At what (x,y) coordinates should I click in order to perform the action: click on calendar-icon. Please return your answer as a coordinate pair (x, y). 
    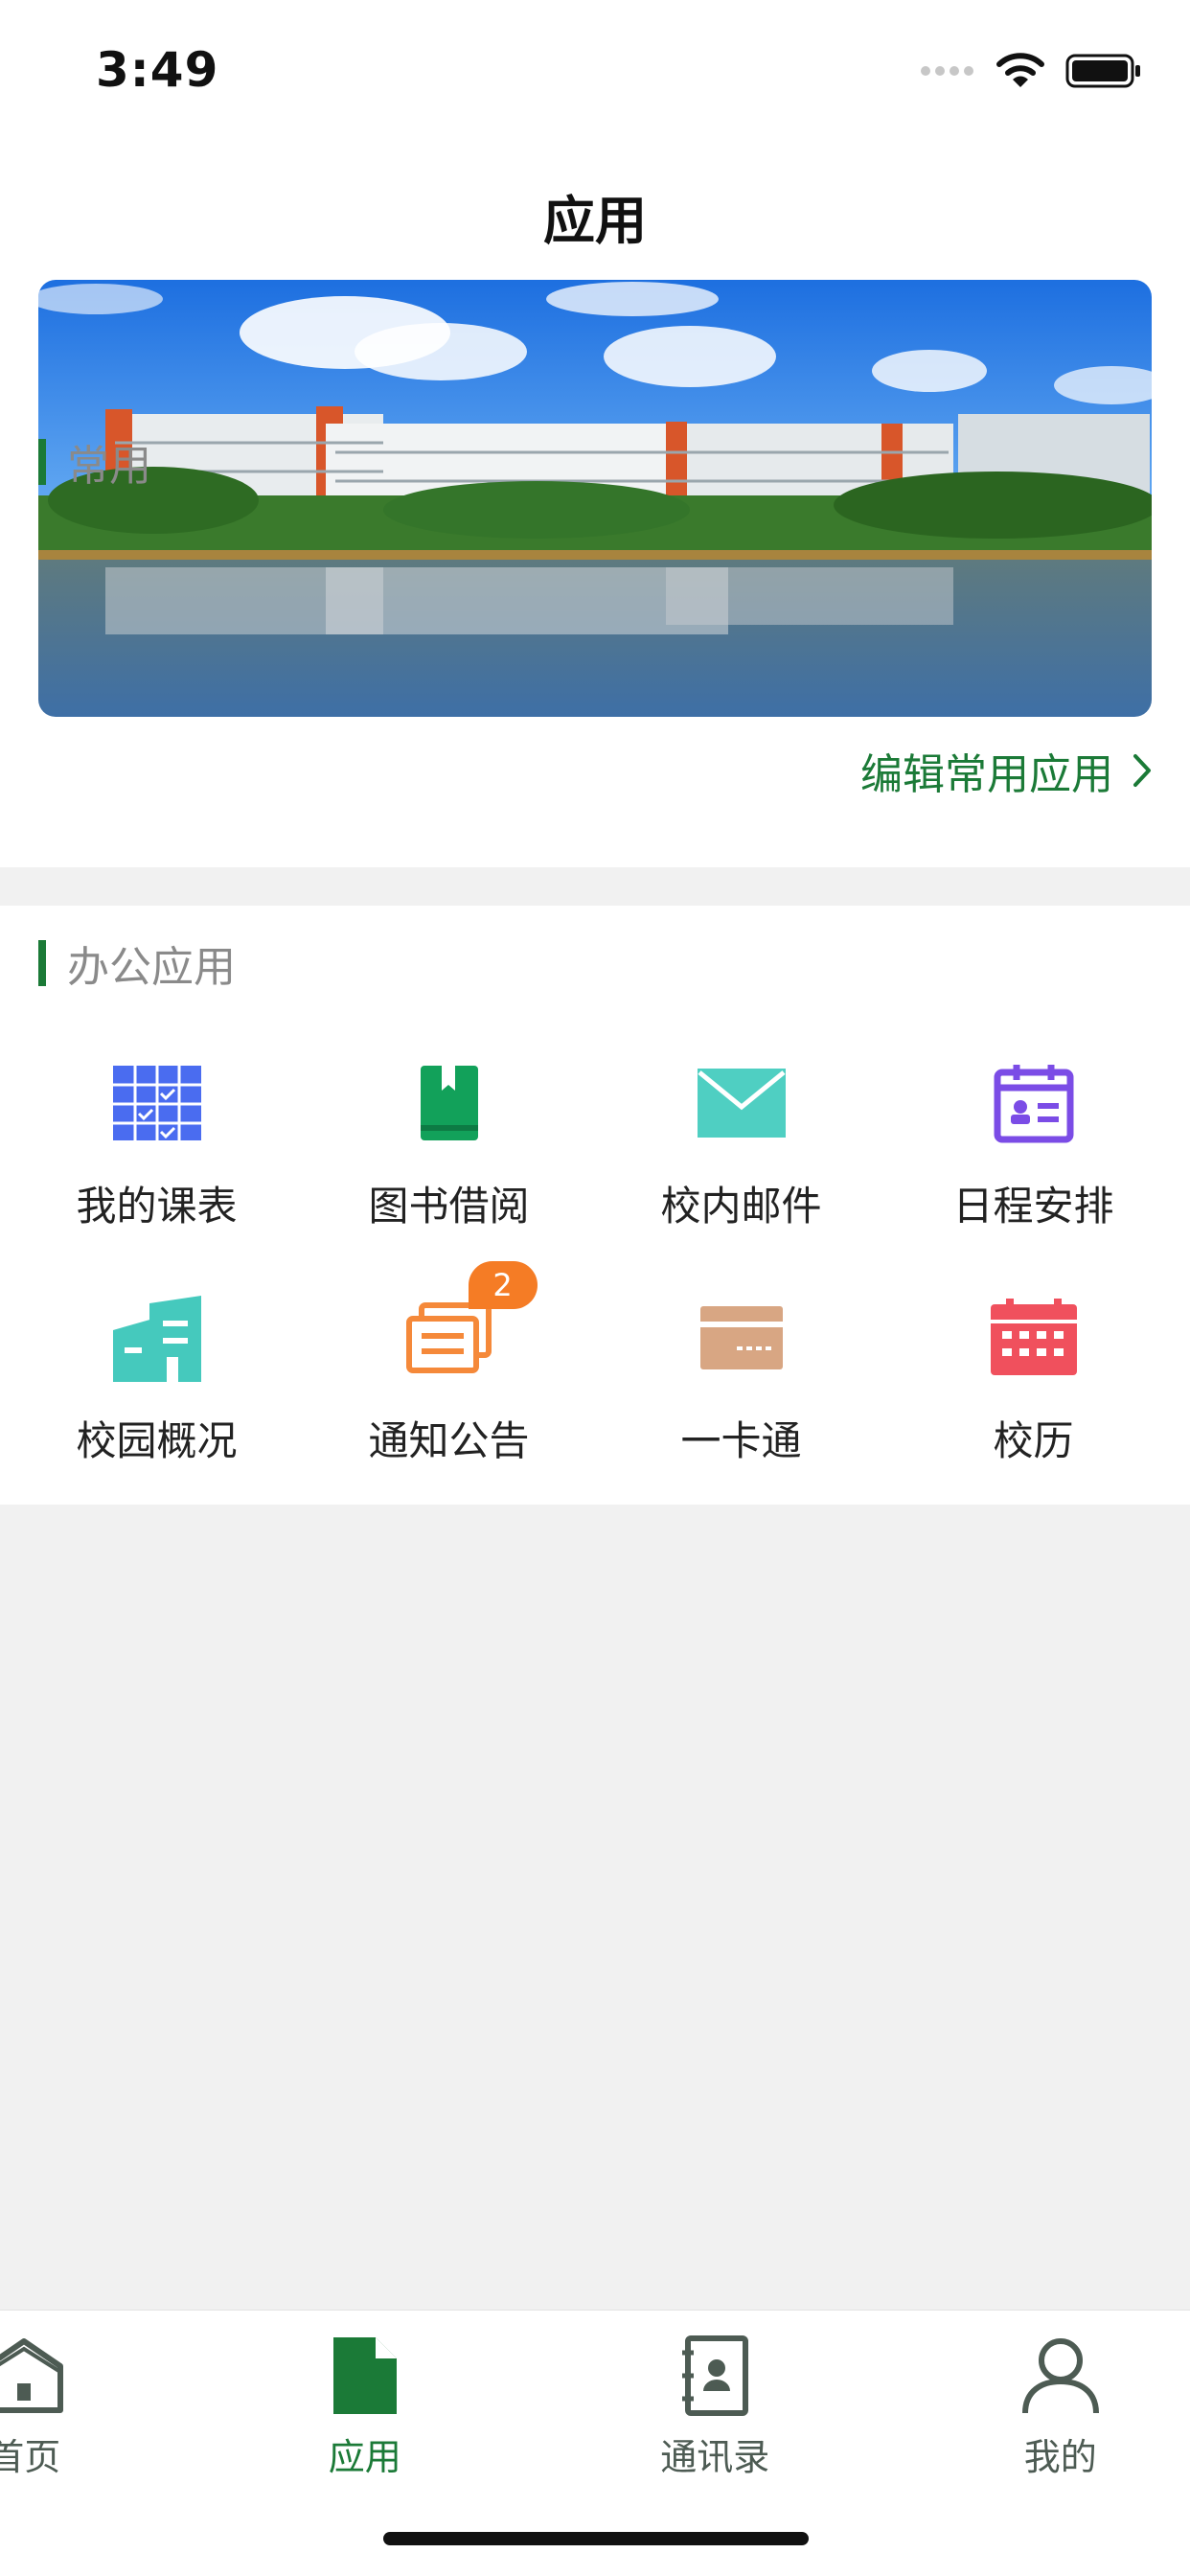
    Looking at the image, I should click on (1034, 1338).